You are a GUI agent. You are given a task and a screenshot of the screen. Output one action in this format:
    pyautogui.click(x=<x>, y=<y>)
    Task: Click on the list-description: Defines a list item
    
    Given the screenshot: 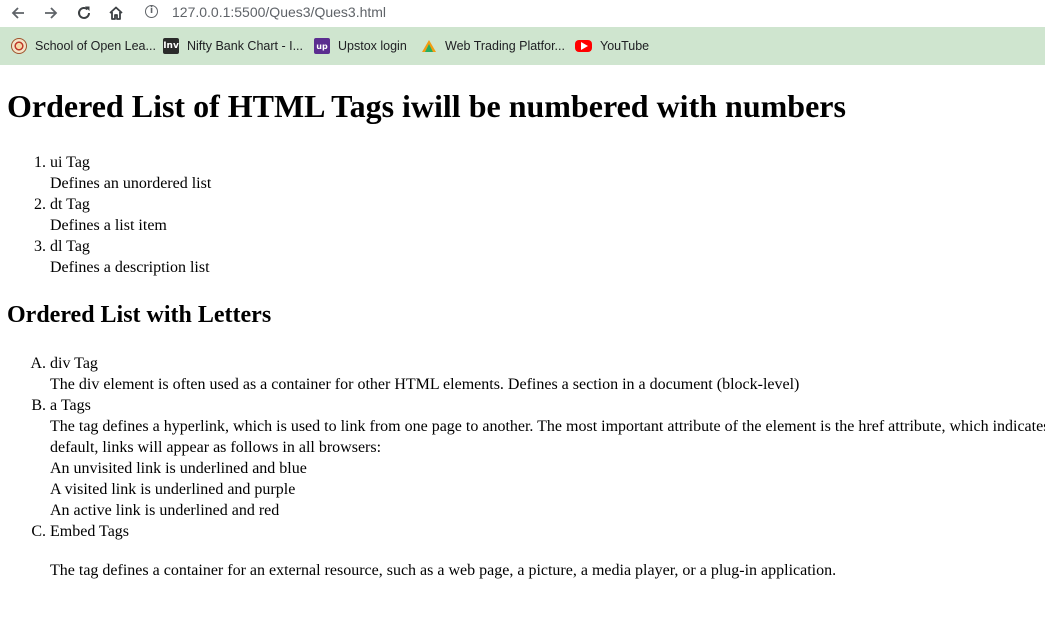 What is the action you would take?
    pyautogui.click(x=108, y=225)
    